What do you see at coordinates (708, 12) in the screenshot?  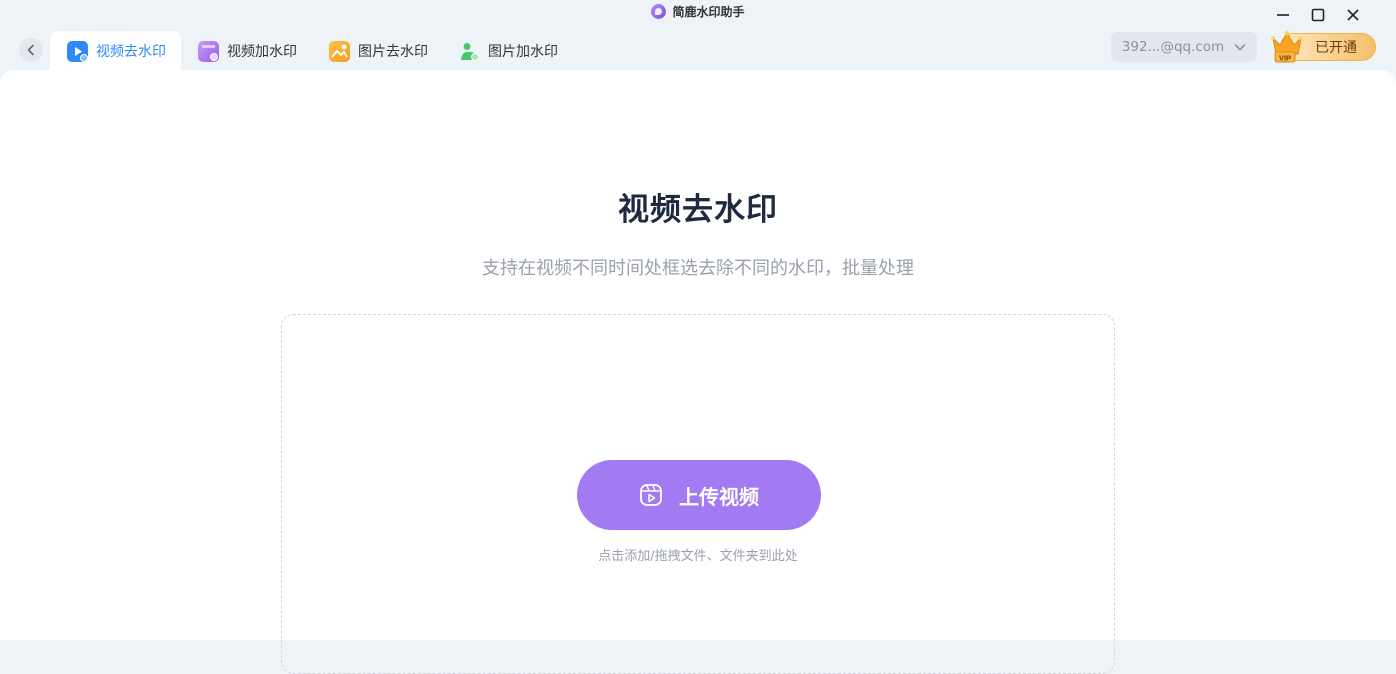 I see `app-title: 简鹿水印助手` at bounding box center [708, 12].